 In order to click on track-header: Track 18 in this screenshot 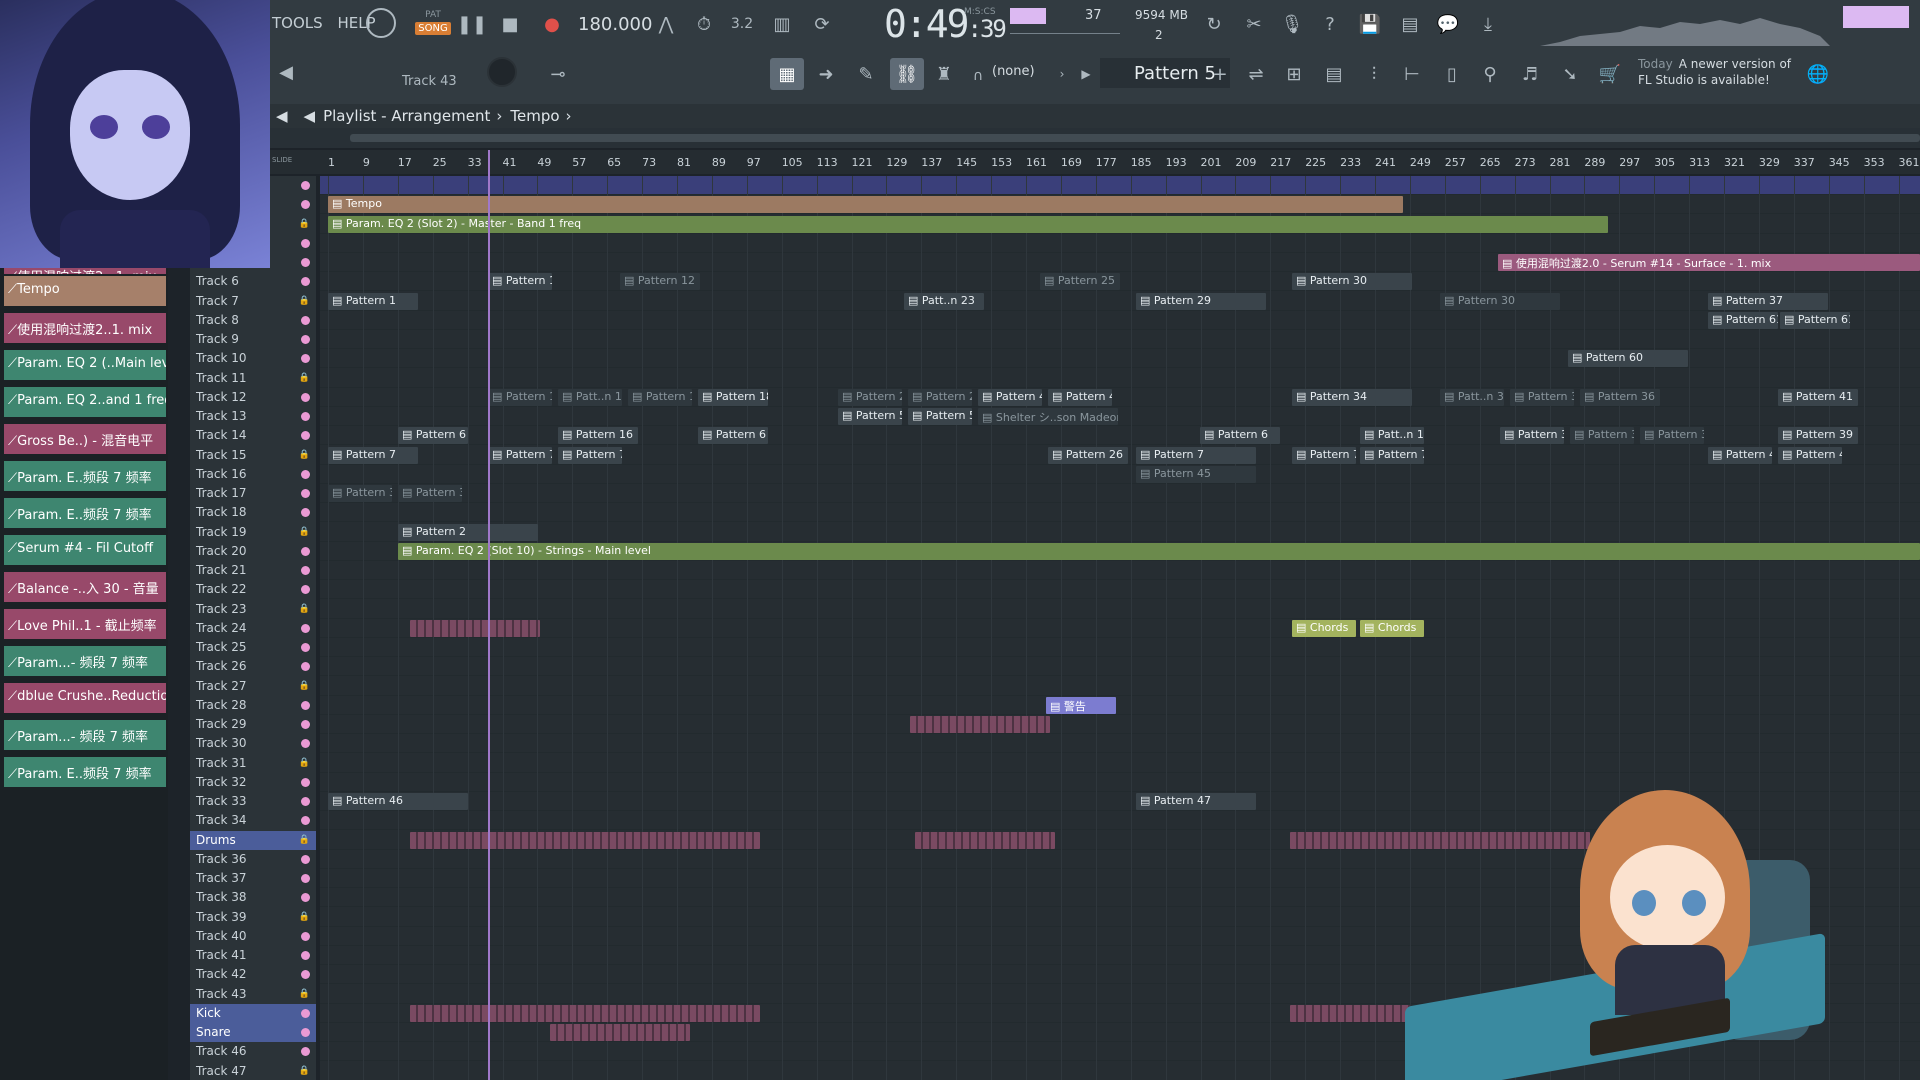, I will do `click(253, 512)`.